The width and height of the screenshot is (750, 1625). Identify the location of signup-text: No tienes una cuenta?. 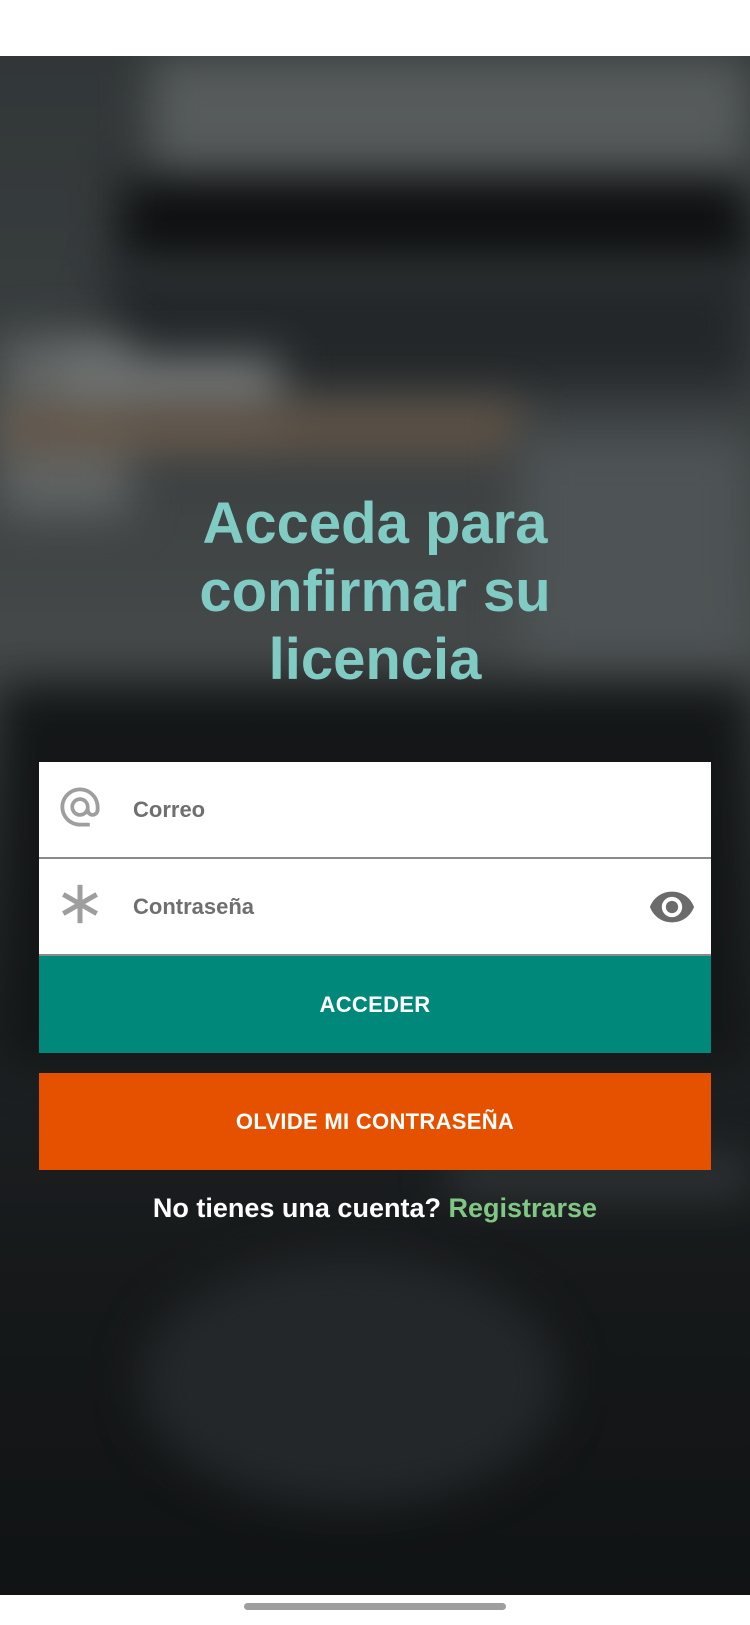
(296, 1208).